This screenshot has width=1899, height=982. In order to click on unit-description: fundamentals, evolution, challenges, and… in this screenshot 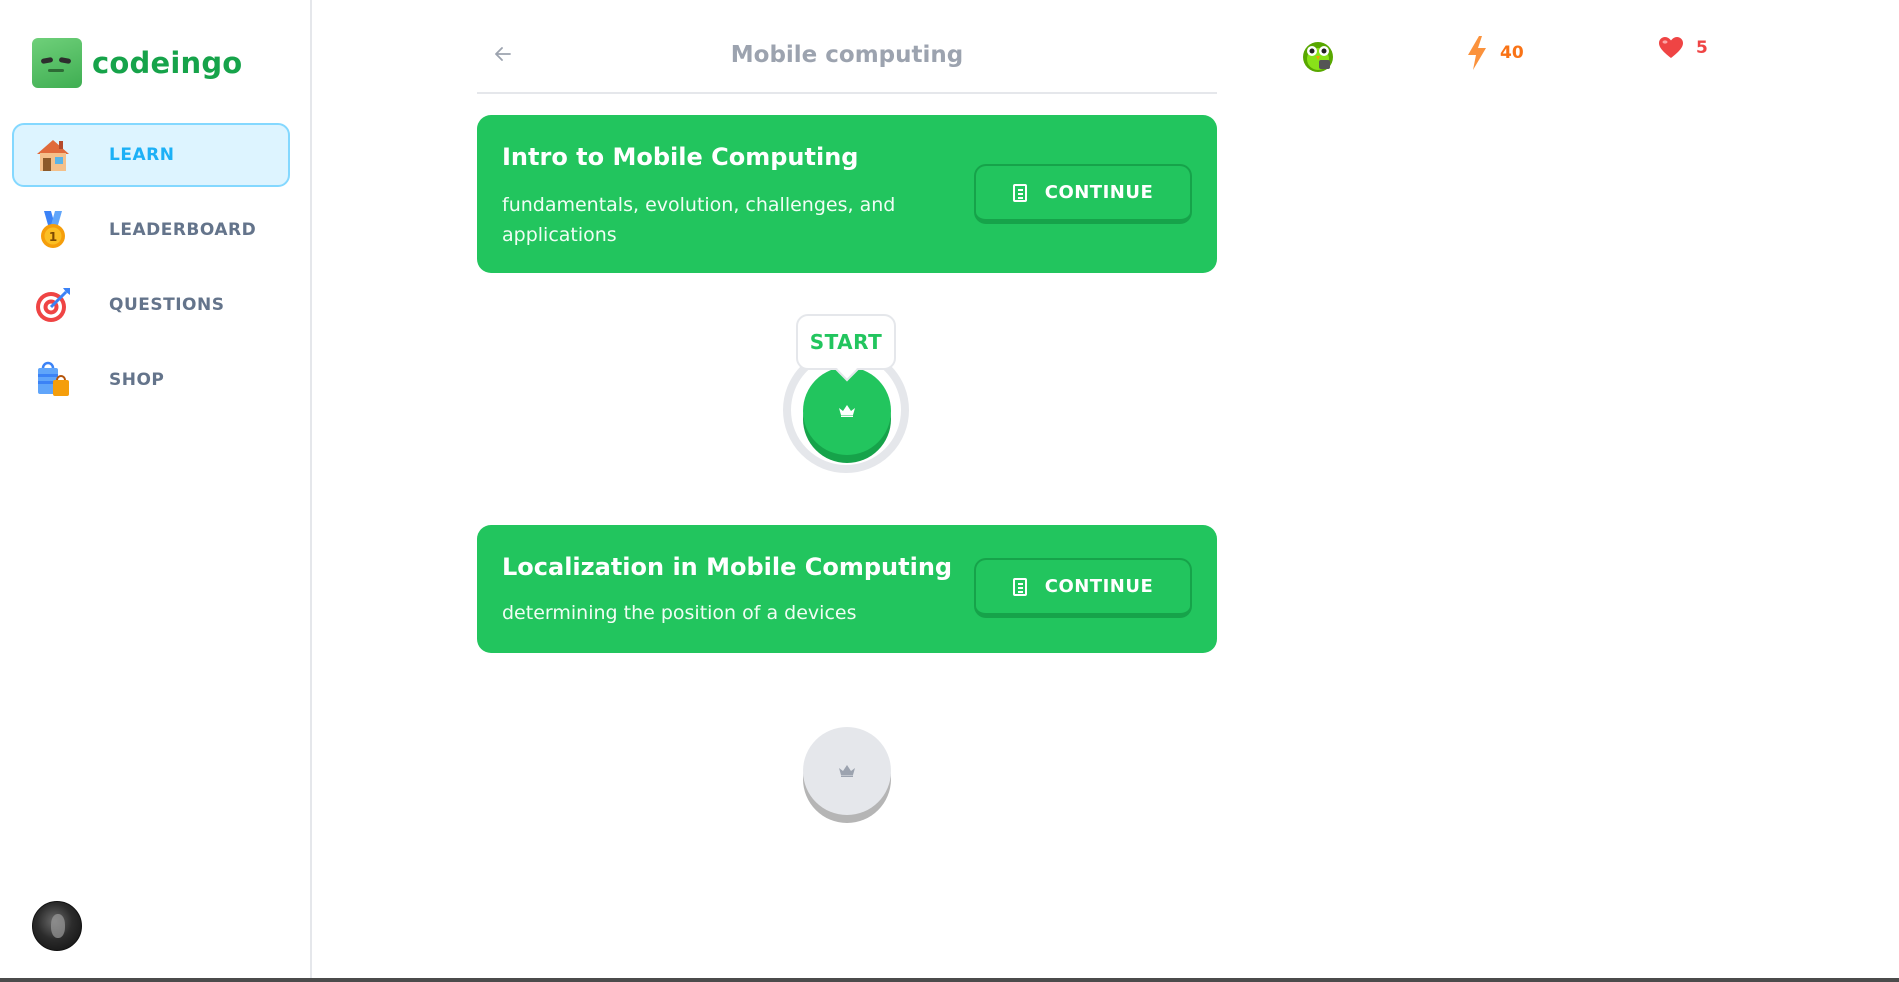, I will do `click(699, 220)`.